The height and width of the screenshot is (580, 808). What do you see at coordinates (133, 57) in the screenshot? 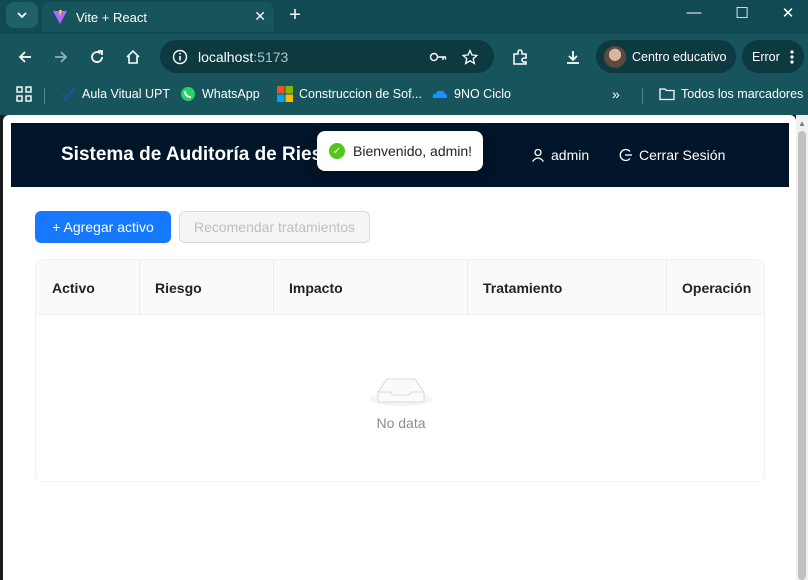
I see `home-icon` at bounding box center [133, 57].